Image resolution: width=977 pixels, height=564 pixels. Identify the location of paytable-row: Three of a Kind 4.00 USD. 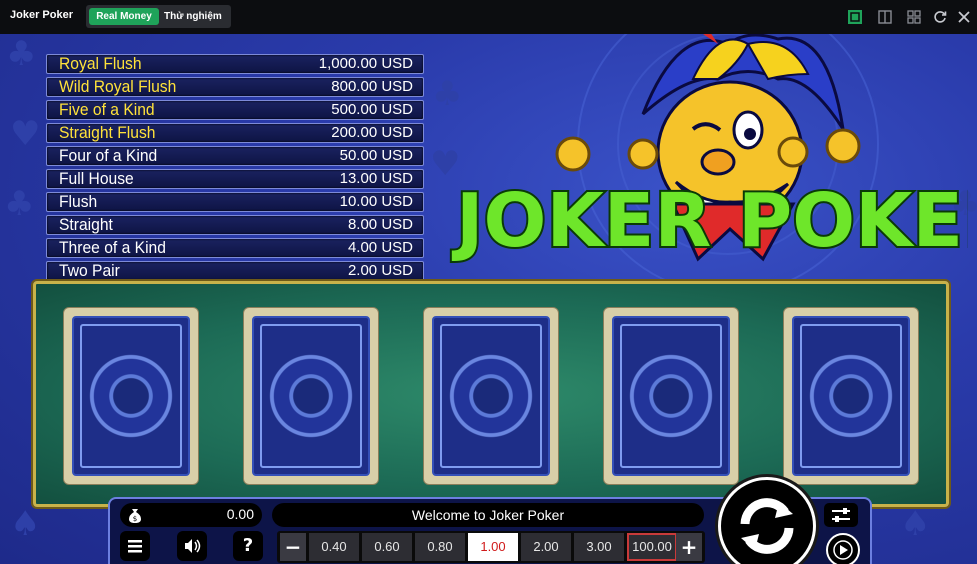
(235, 248).